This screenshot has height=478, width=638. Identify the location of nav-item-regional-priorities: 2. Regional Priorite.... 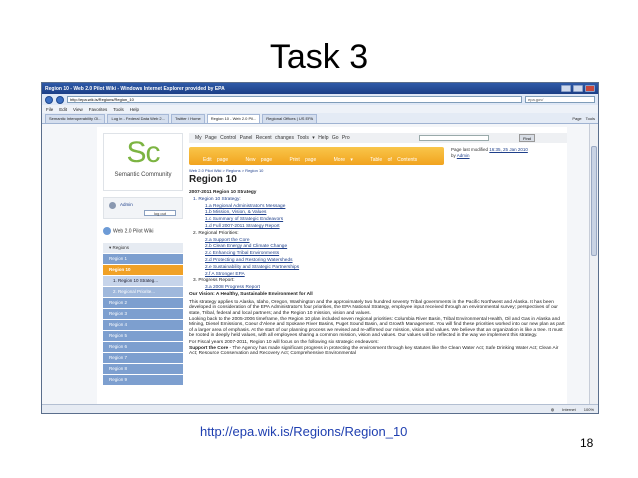
(143, 292).